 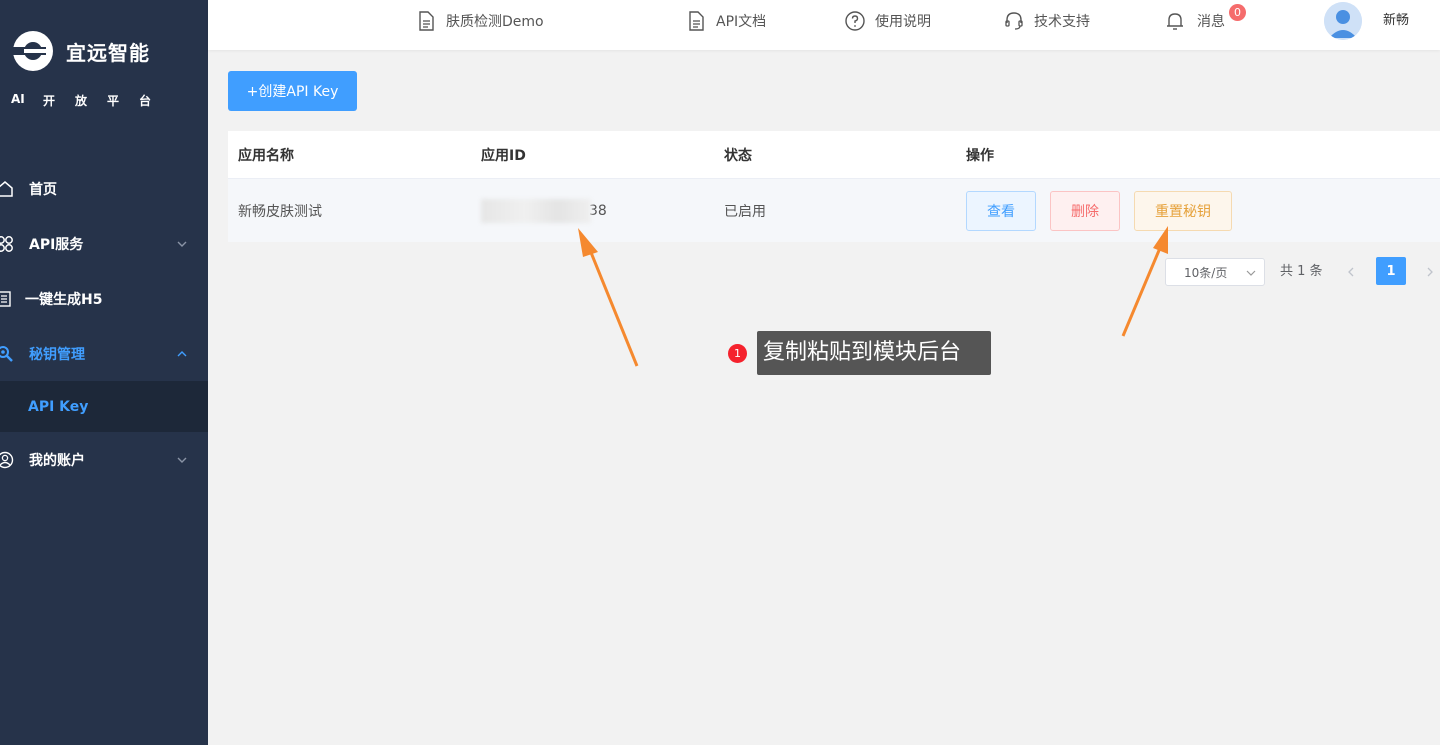 I want to click on sidebar-item-label: API服务, so click(x=56, y=244).